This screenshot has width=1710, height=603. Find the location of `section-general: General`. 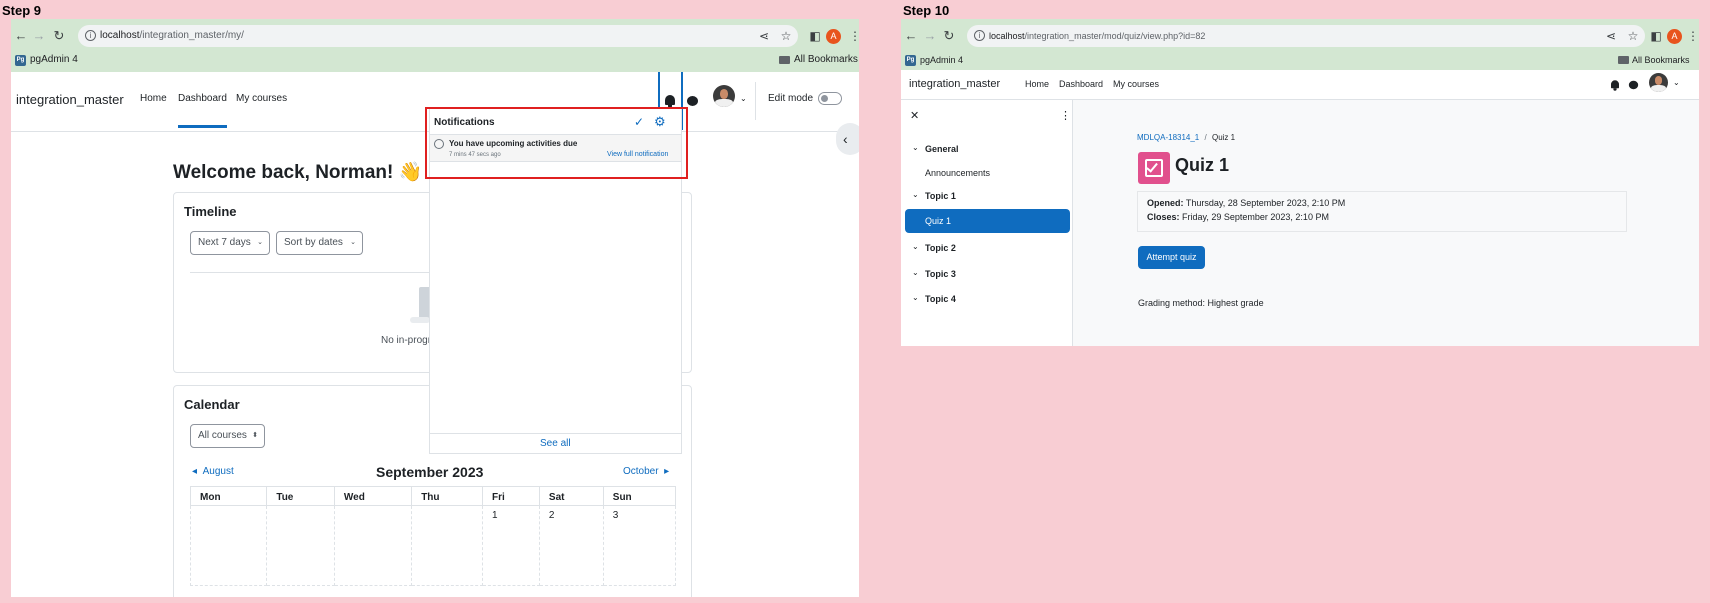

section-general: General is located at coordinates (942, 149).